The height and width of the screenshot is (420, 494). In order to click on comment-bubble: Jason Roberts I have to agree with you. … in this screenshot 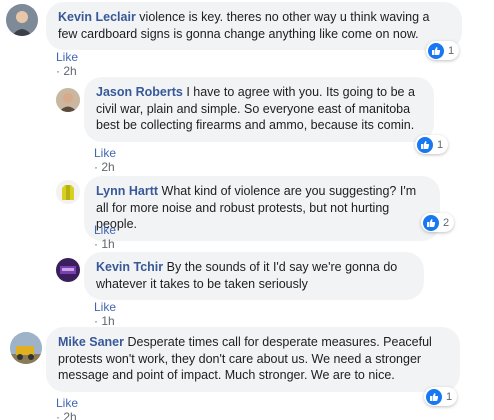, I will do `click(259, 109)`.